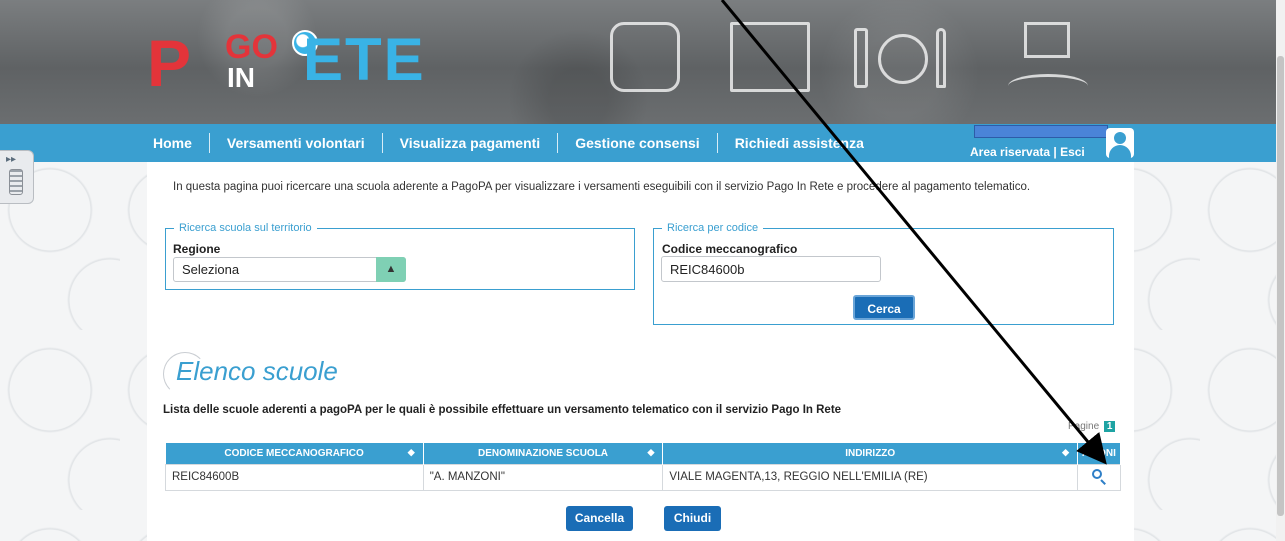  What do you see at coordinates (713, 228) in the screenshot?
I see `code-search-legend: Ricerca per codice` at bounding box center [713, 228].